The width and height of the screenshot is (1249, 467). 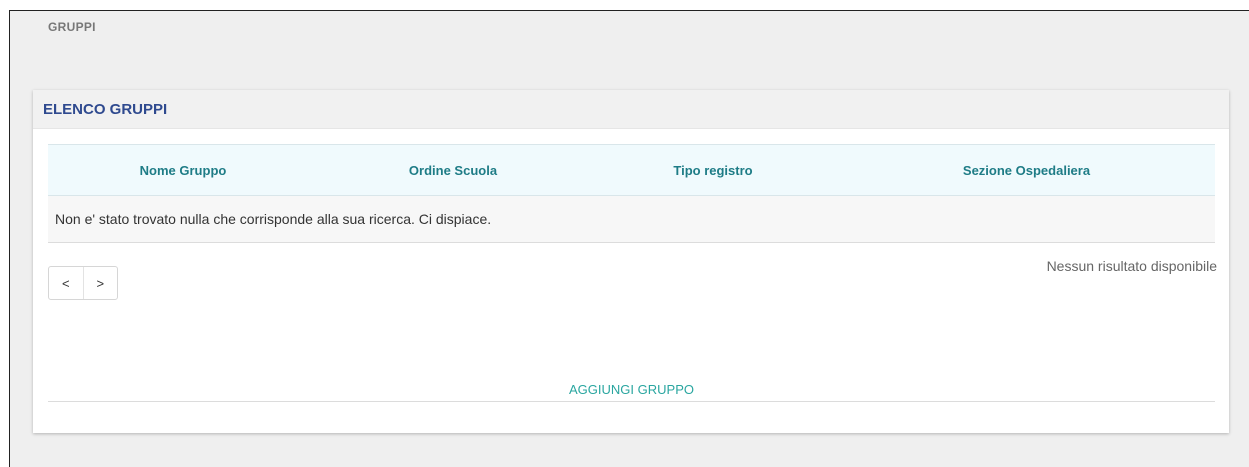 I want to click on card-title: ELENCO GRUPPI, so click(x=105, y=109).